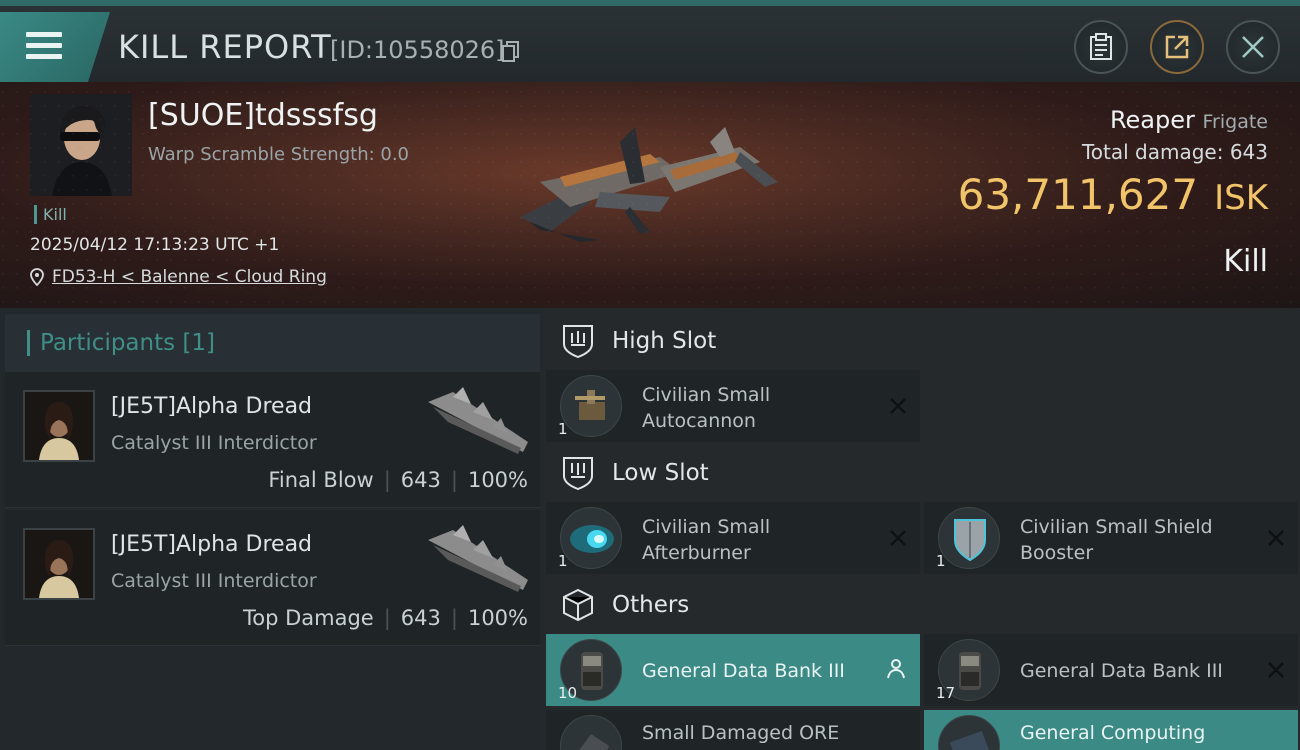 This screenshot has height=750, width=1300. What do you see at coordinates (263, 115) in the screenshot?
I see `victim-name: [SUOE]tdsssfsg` at bounding box center [263, 115].